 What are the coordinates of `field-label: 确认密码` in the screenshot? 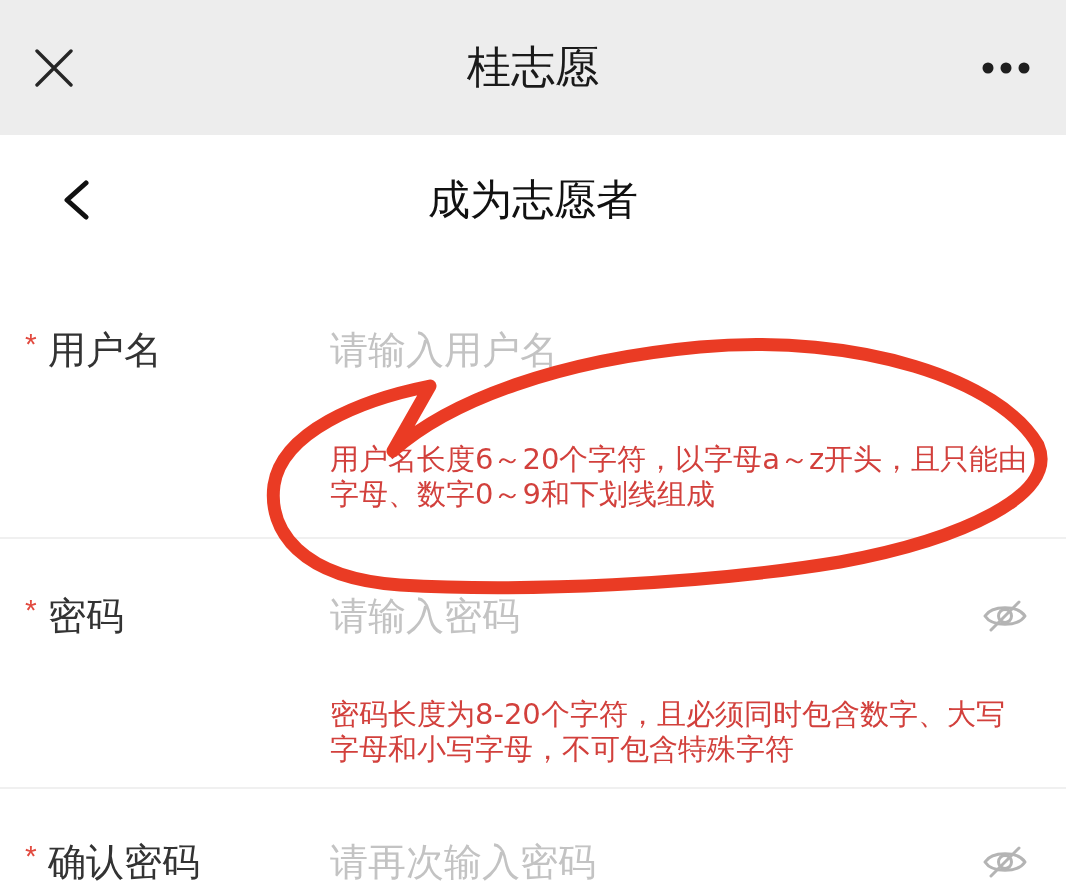 It's located at (124, 862).